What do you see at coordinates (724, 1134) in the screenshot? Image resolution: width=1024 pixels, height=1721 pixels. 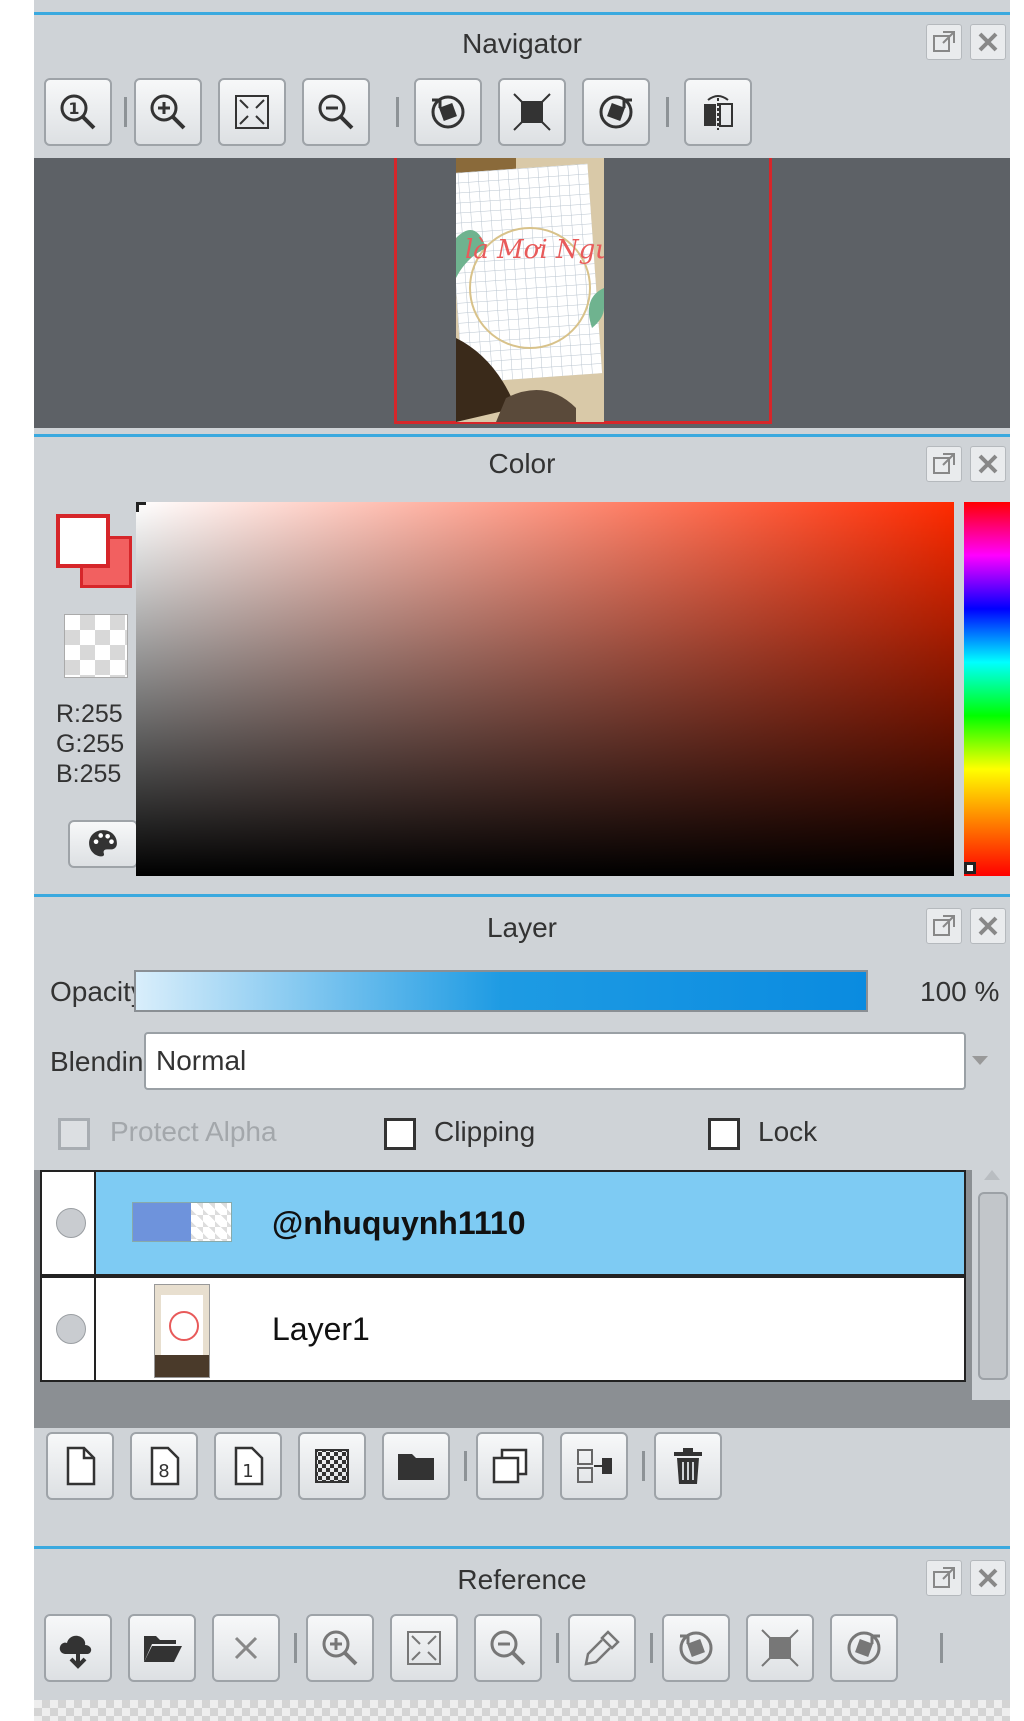 I see `lock-checkbox` at bounding box center [724, 1134].